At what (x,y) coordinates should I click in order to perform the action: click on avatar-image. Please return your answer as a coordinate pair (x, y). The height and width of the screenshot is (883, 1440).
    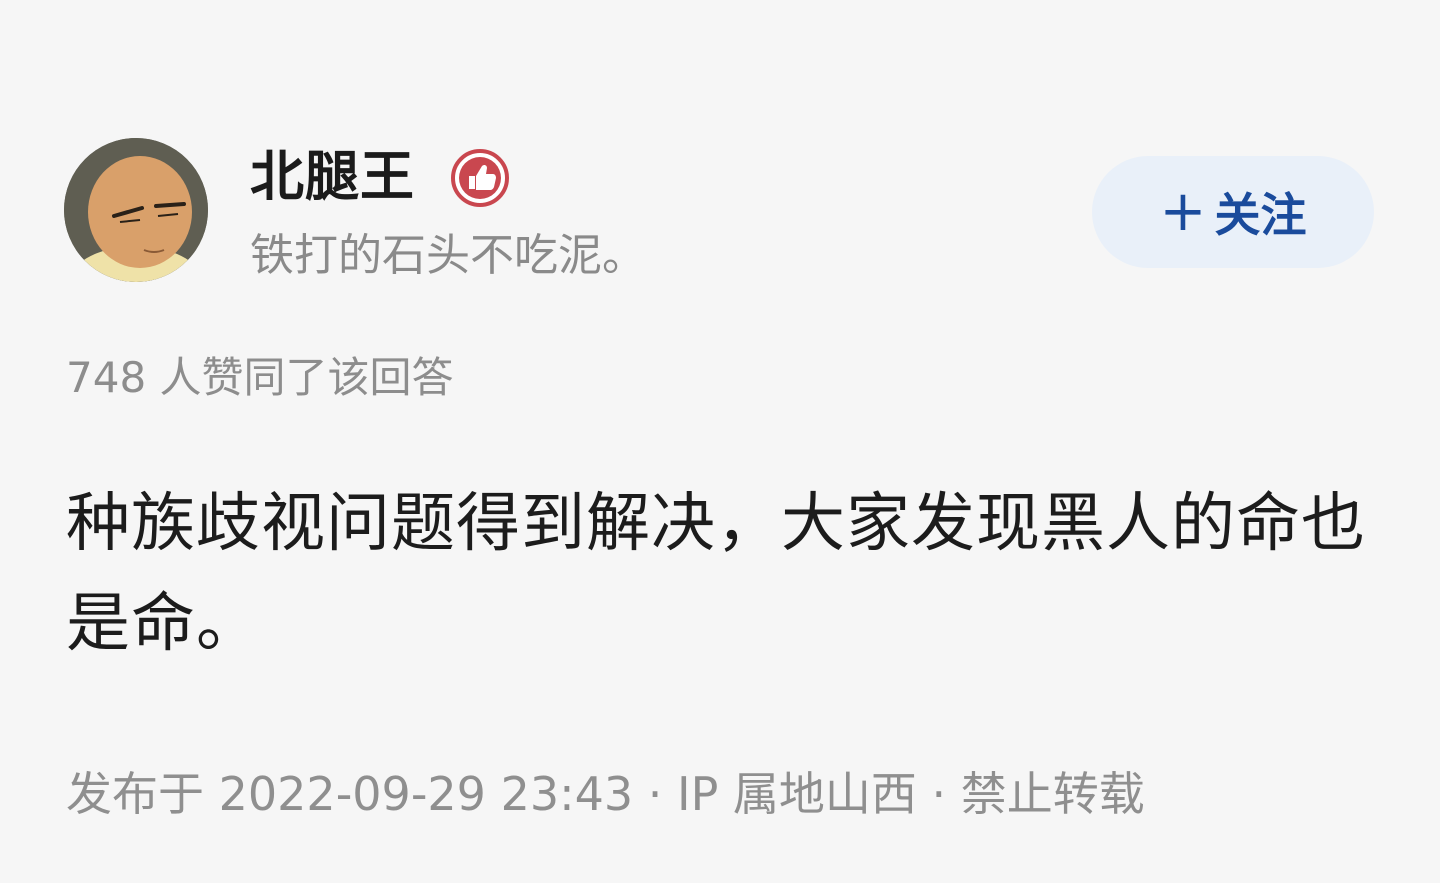
    Looking at the image, I should click on (136, 210).